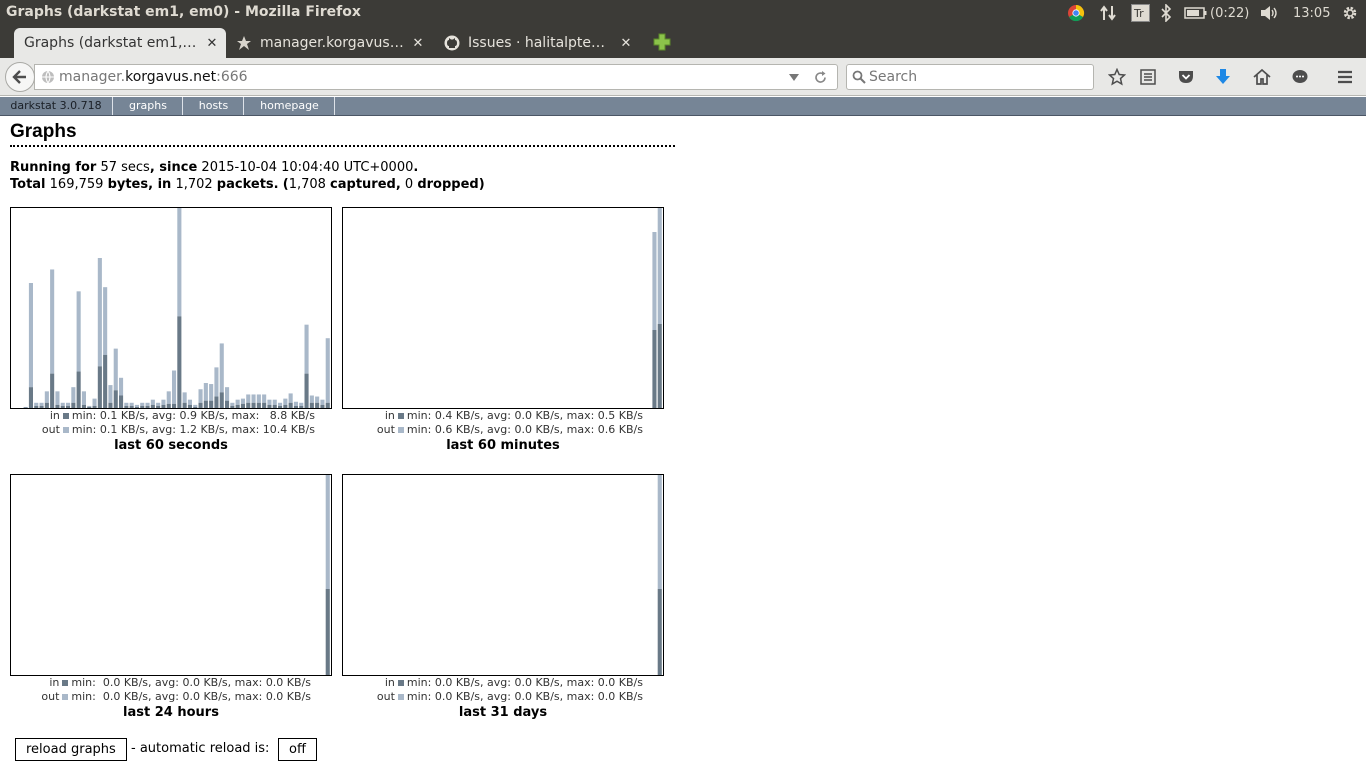 The height and width of the screenshot is (768, 1366). What do you see at coordinates (1117, 77) in the screenshot?
I see `bookmark-star-icon` at bounding box center [1117, 77].